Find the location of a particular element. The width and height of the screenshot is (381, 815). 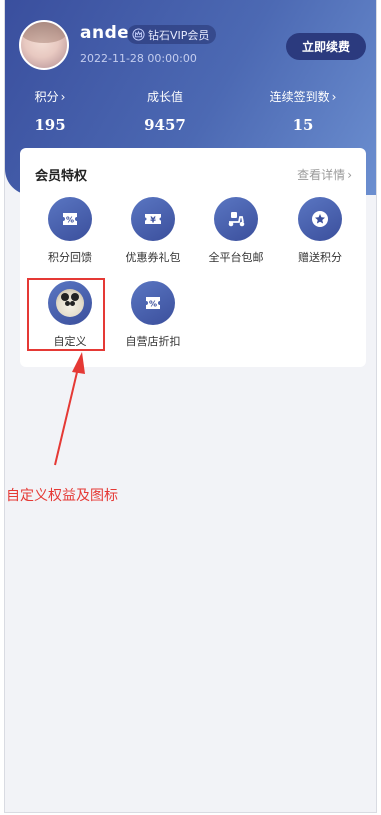

stat-checkin-value: 15 is located at coordinates (303, 125).